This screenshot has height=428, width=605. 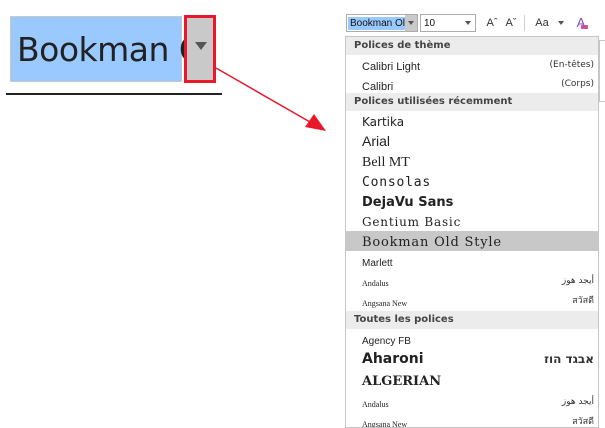 What do you see at coordinates (577, 84) in the screenshot?
I see `font-item-sample: (Corps)` at bounding box center [577, 84].